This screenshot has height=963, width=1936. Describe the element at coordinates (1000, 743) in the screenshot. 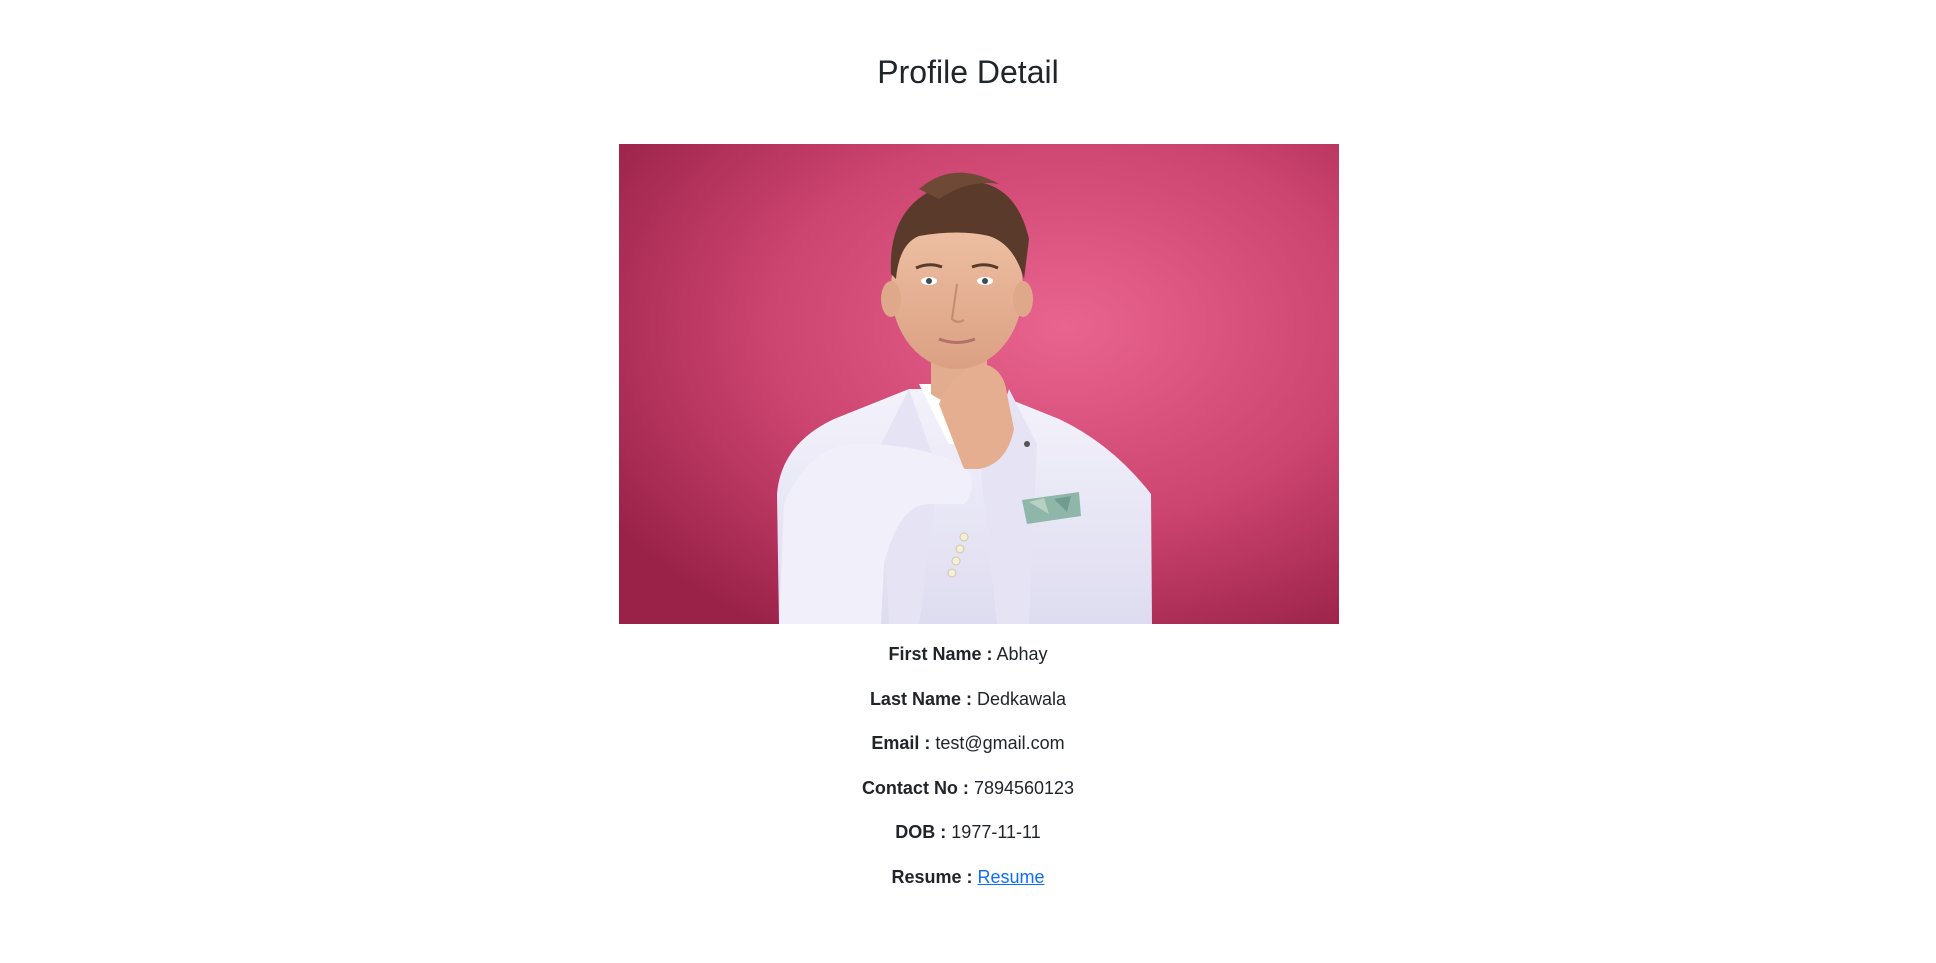

I see `email-value: test@gmail.com` at that location.